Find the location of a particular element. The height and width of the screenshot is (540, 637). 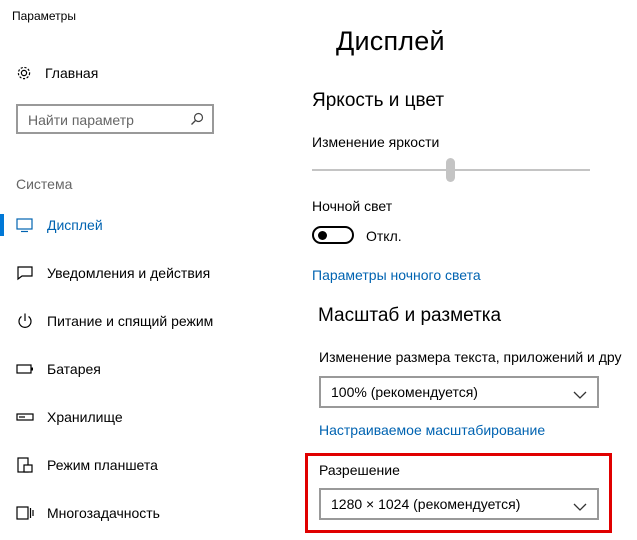

power-icon is located at coordinates (25, 321).